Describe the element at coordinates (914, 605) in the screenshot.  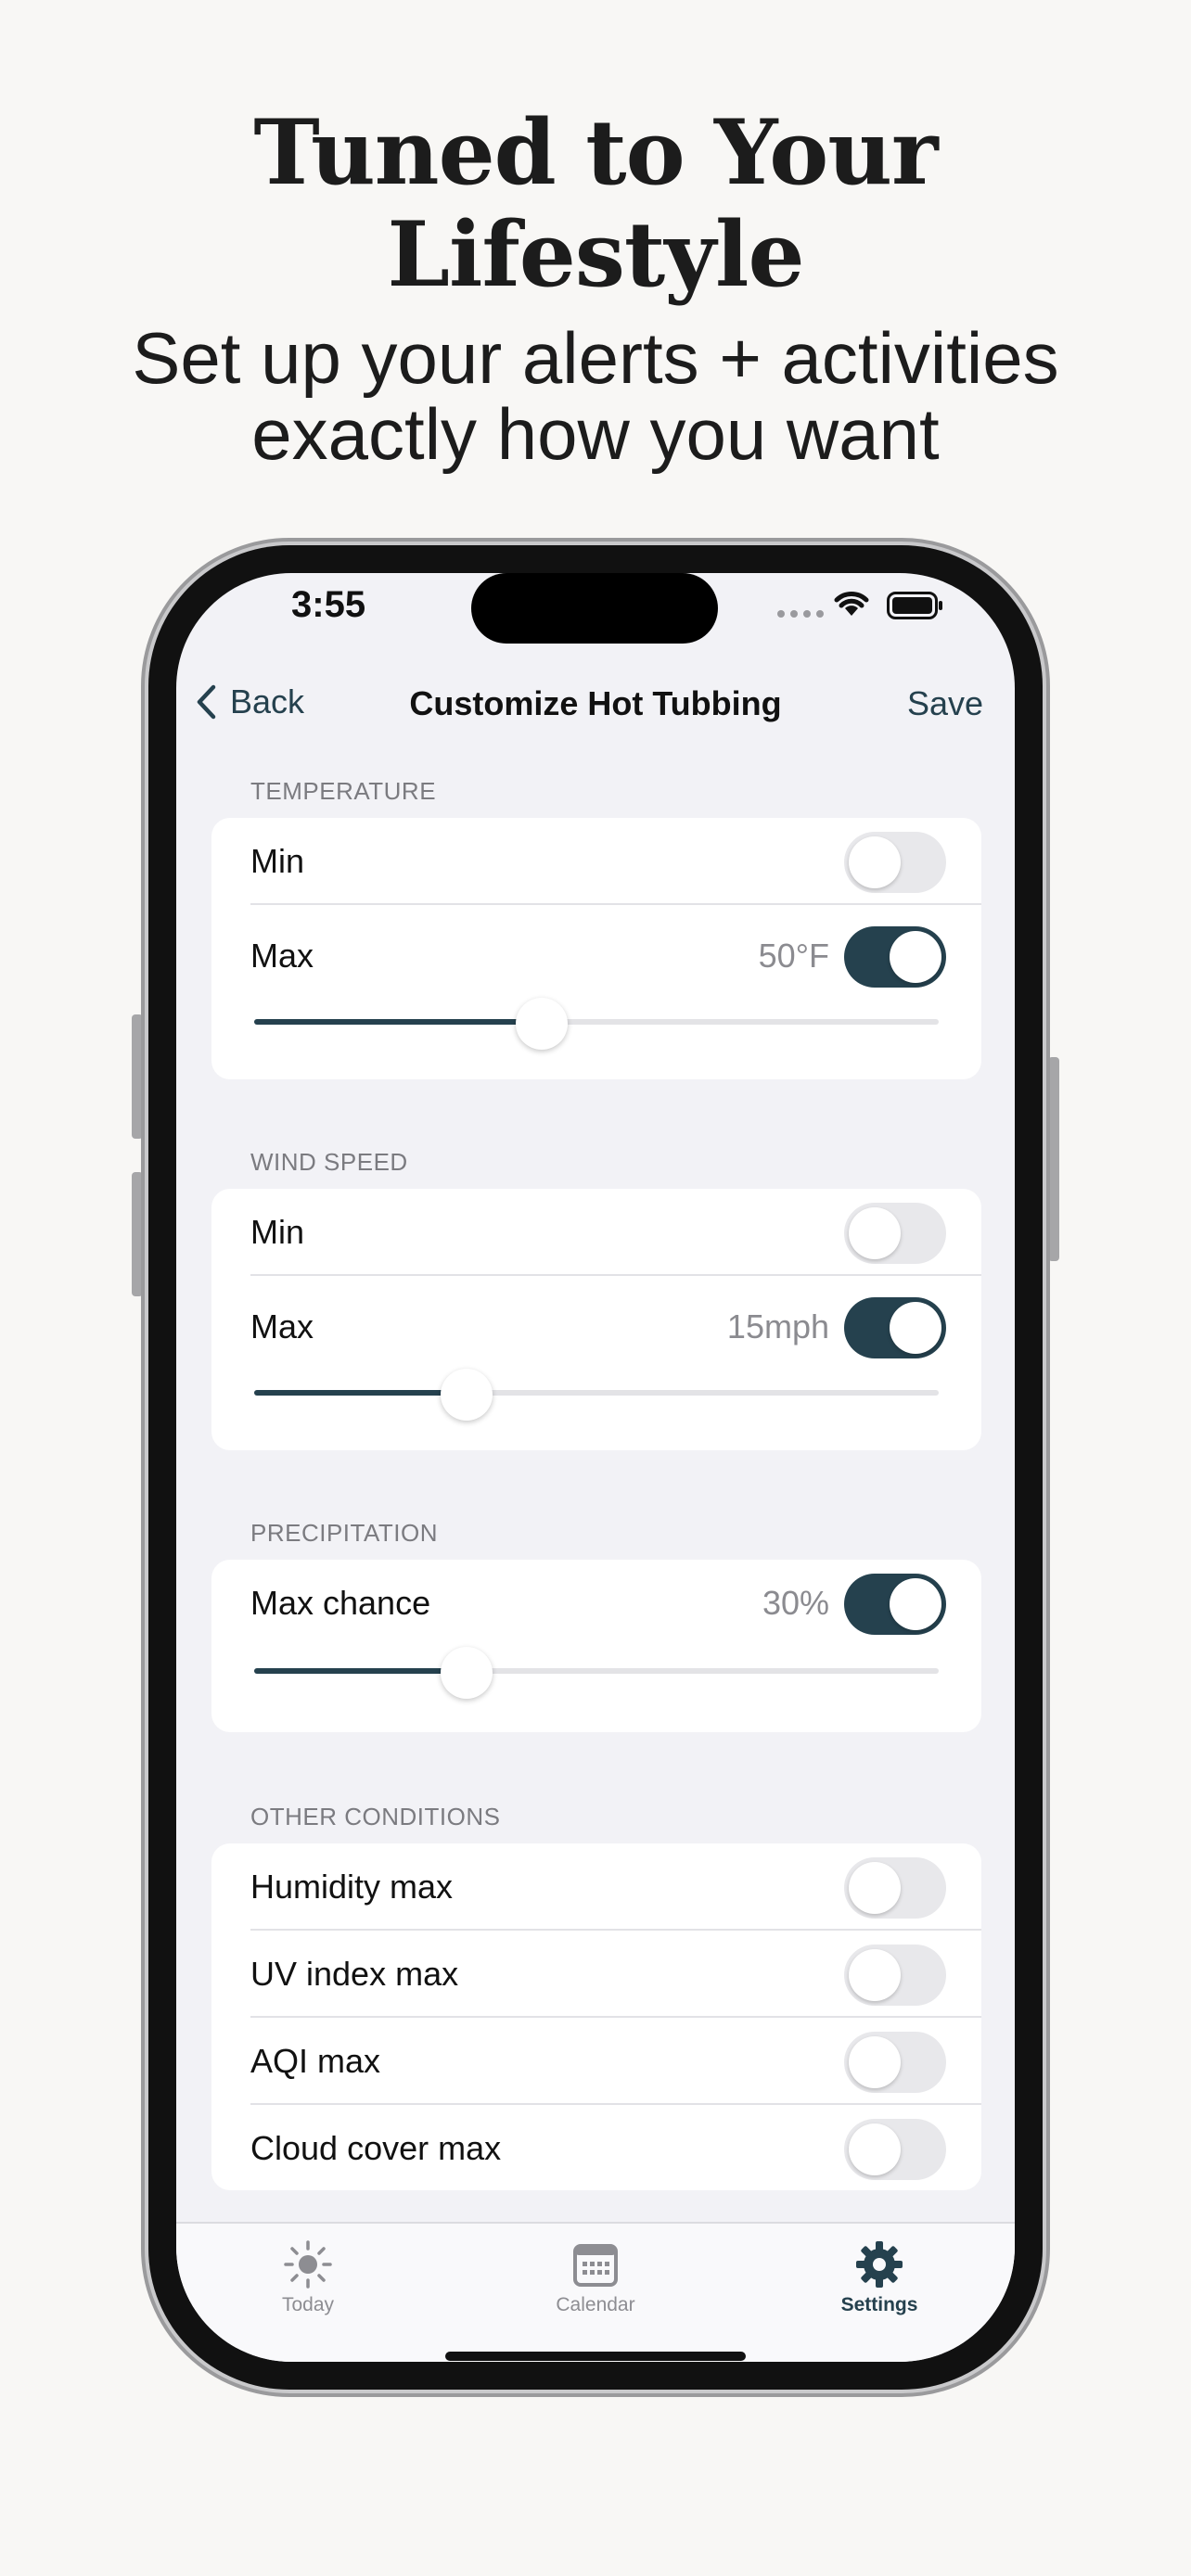
I see `battery-icon` at that location.